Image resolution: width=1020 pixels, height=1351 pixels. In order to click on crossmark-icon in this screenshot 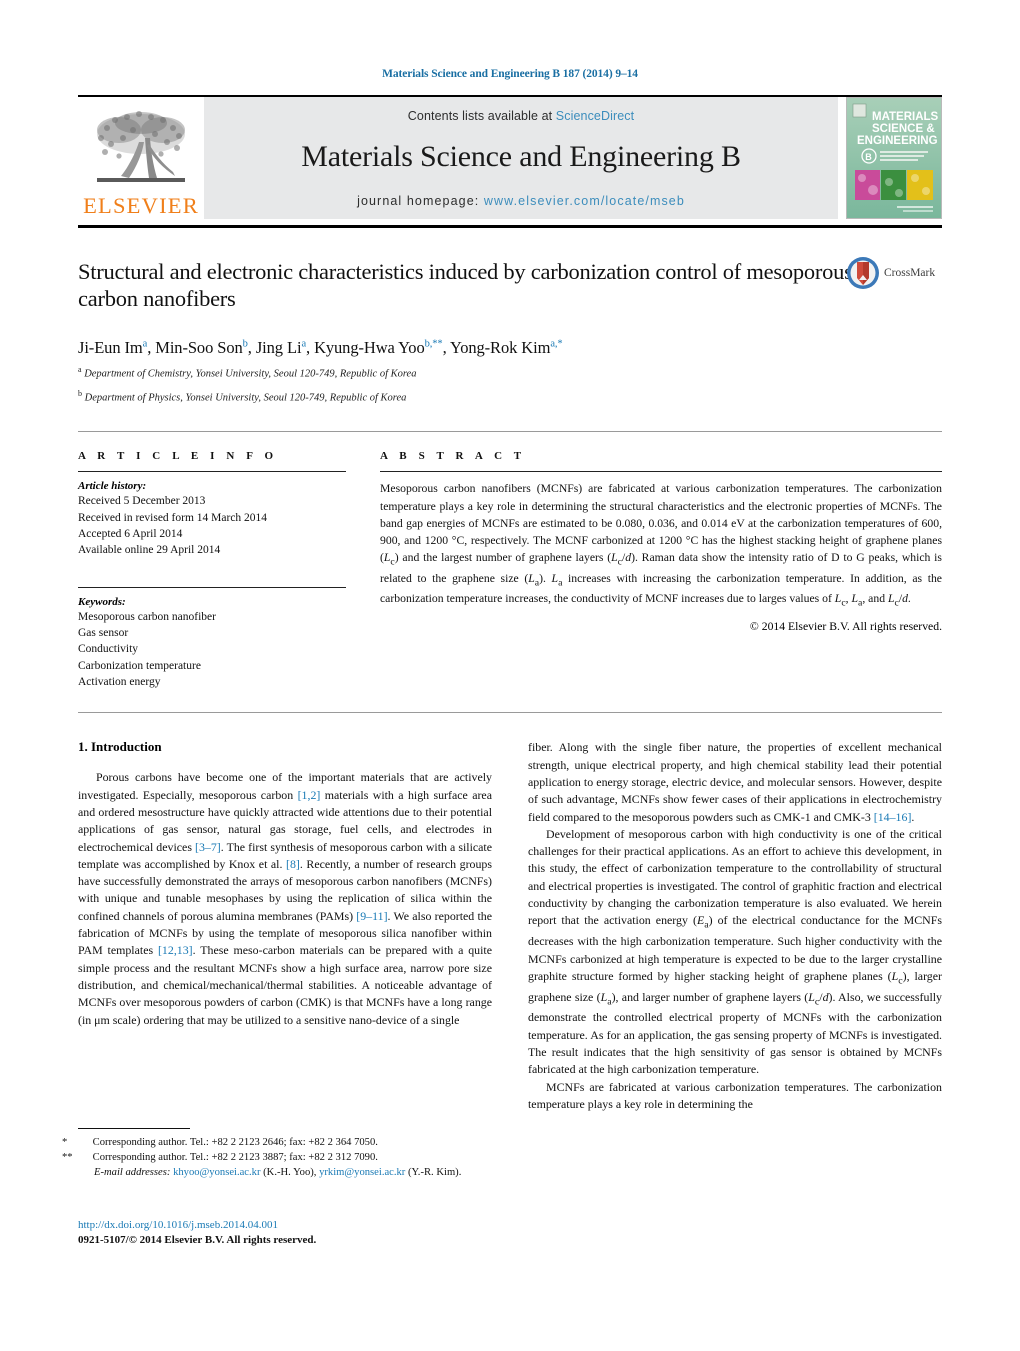, I will do `click(863, 273)`.